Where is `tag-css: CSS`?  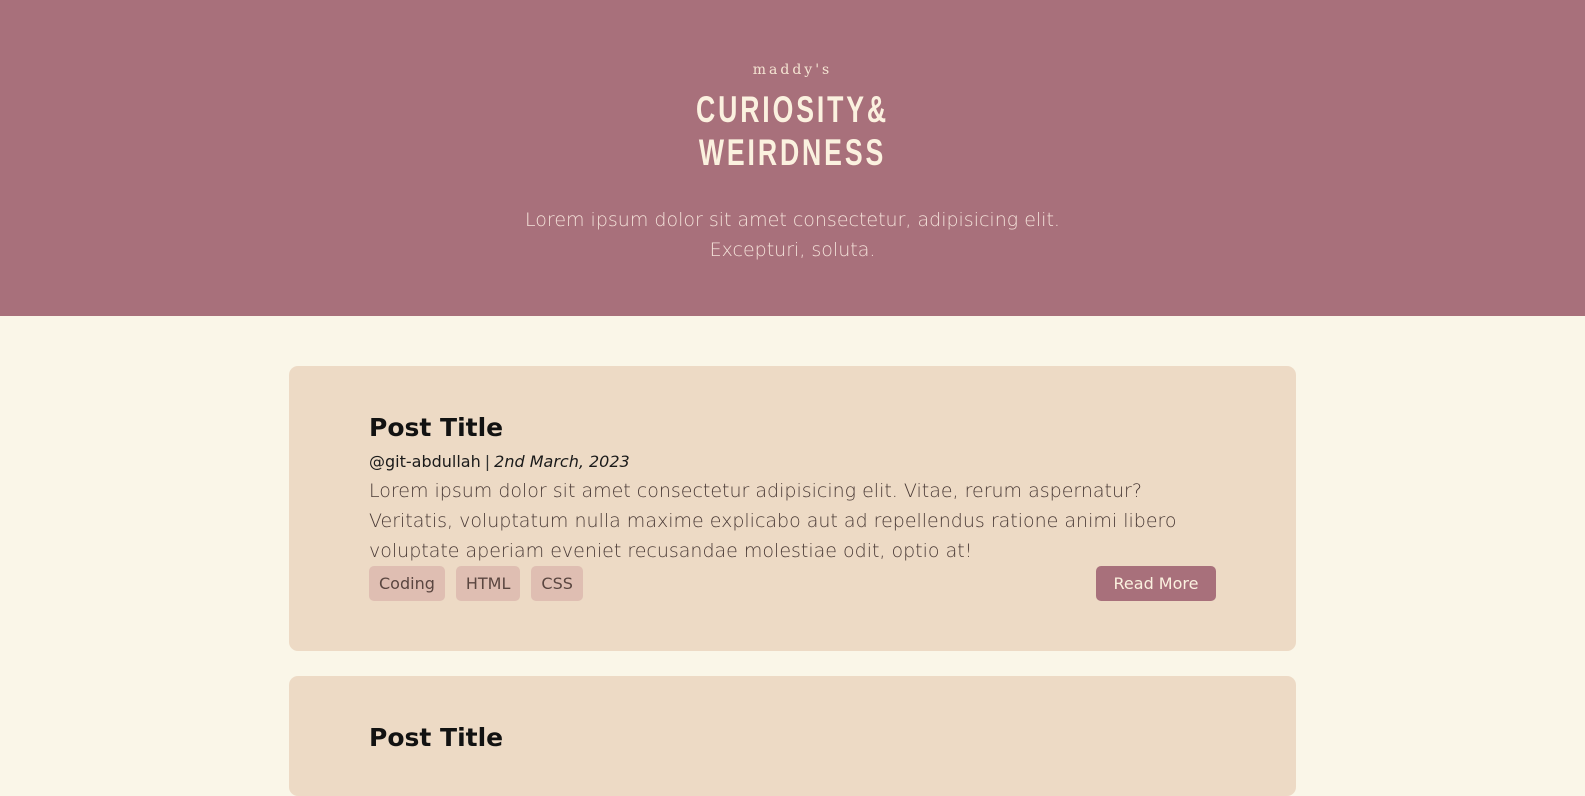 tag-css: CSS is located at coordinates (557, 583).